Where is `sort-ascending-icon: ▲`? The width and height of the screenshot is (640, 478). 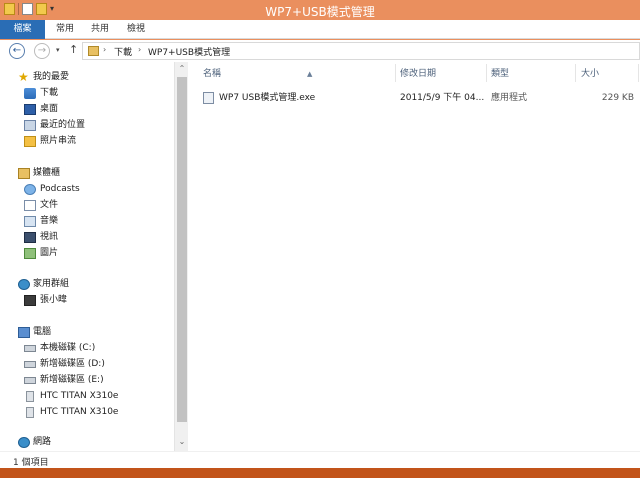
sort-ascending-icon: ▲ is located at coordinates (310, 74).